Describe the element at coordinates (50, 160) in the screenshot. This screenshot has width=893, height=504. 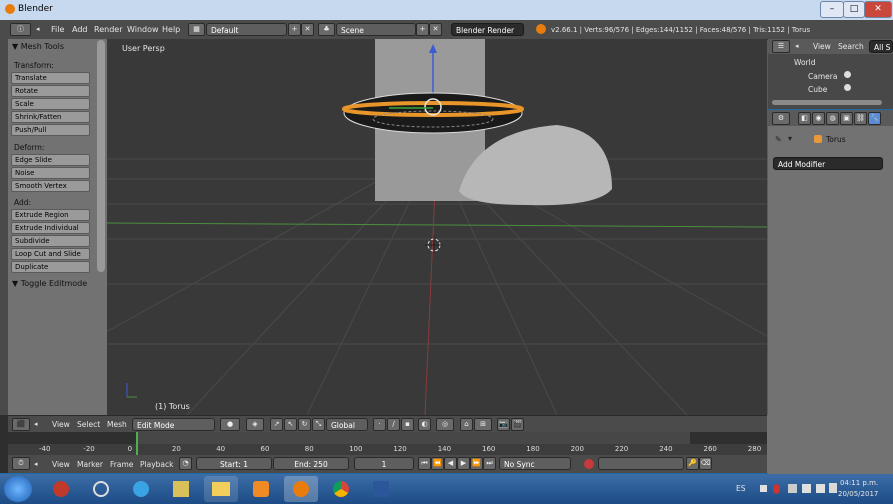
I see `edge-slide-button: Edge Slide` at that location.